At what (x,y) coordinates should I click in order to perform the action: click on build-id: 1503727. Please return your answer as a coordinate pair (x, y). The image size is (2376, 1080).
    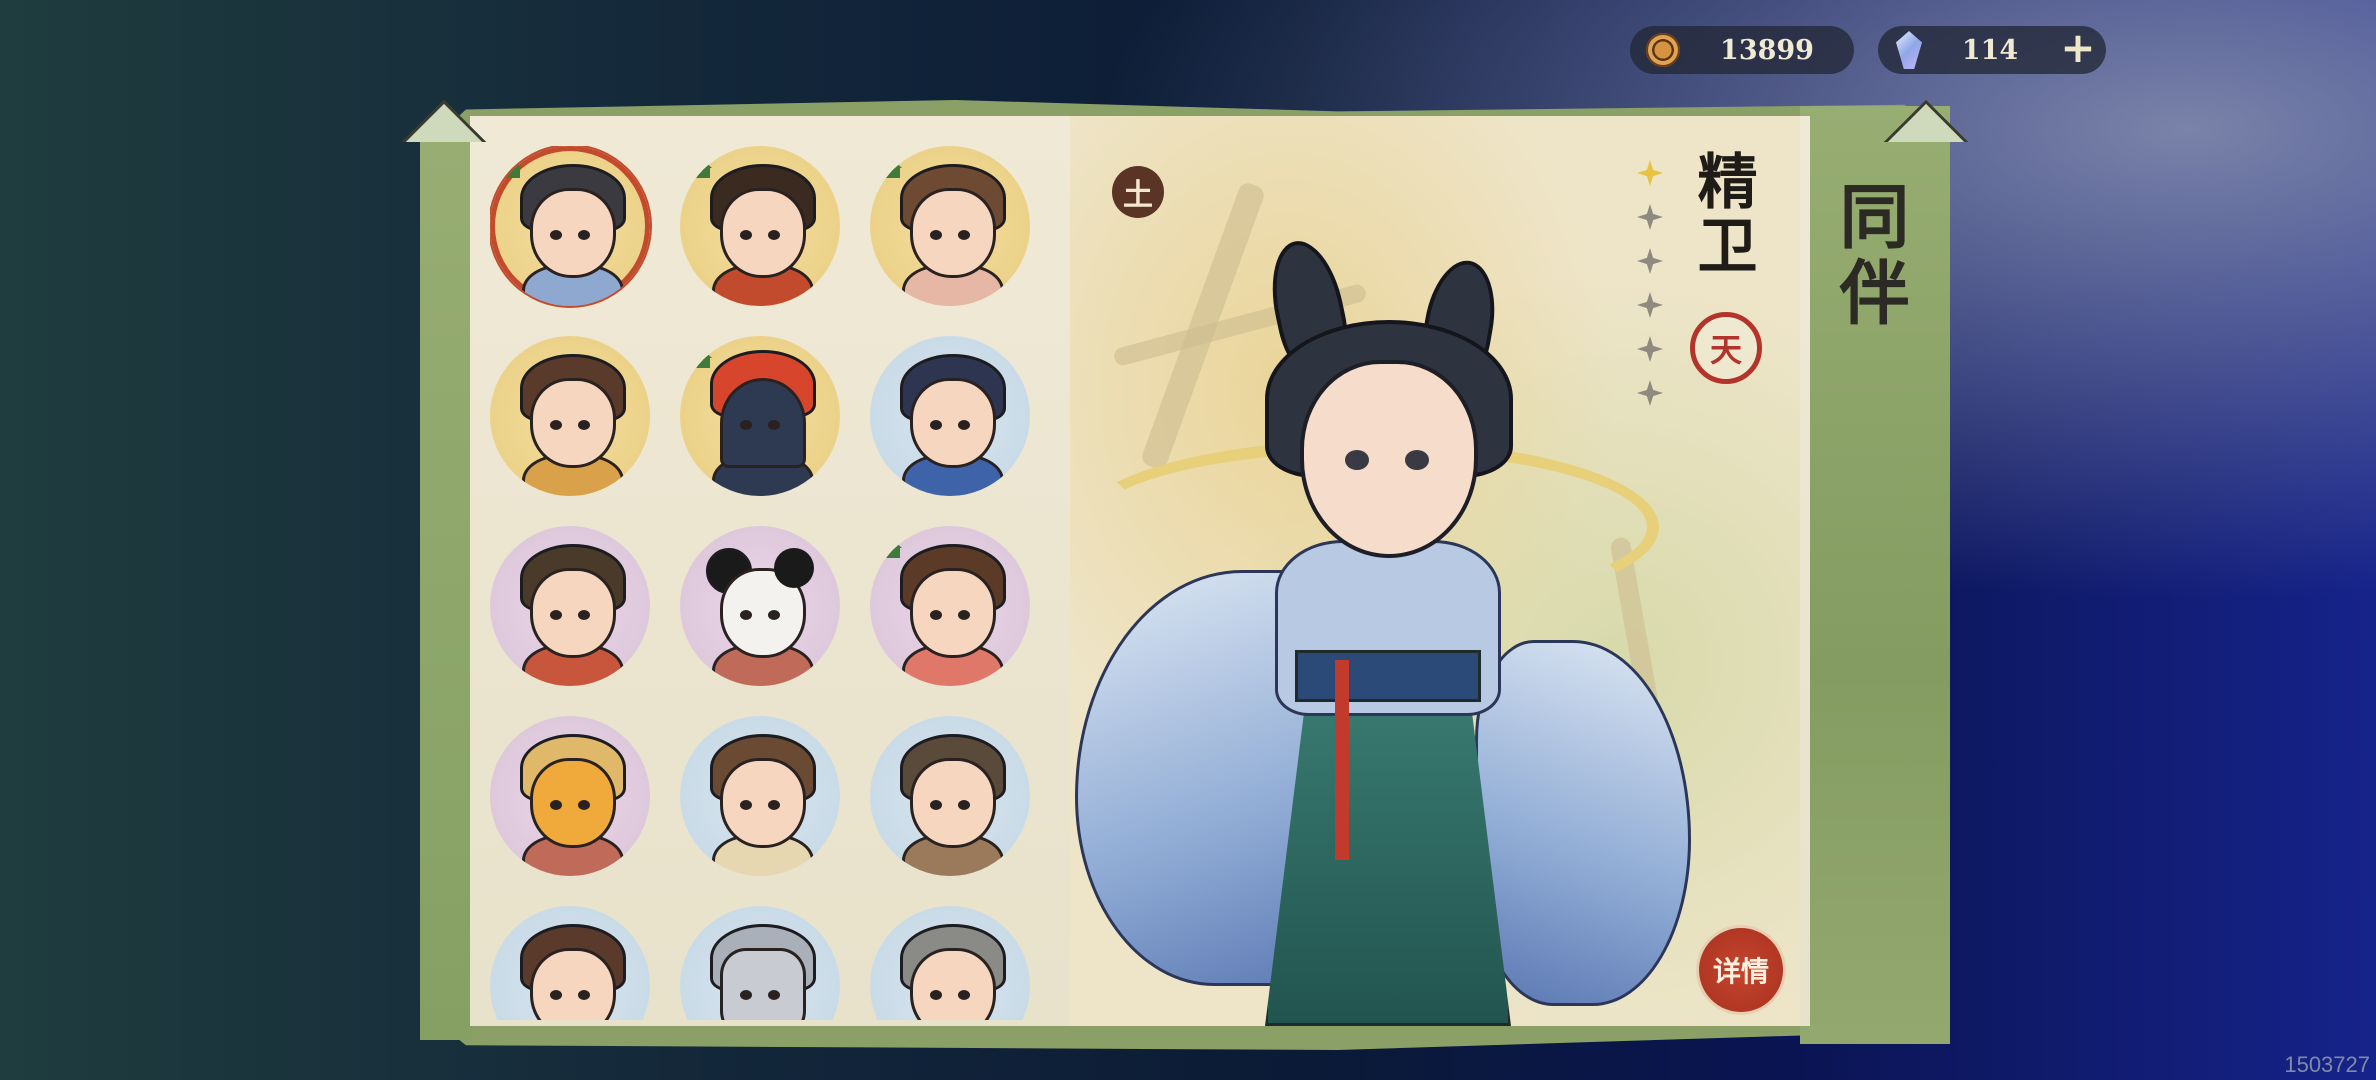
    Looking at the image, I should click on (2327, 1064).